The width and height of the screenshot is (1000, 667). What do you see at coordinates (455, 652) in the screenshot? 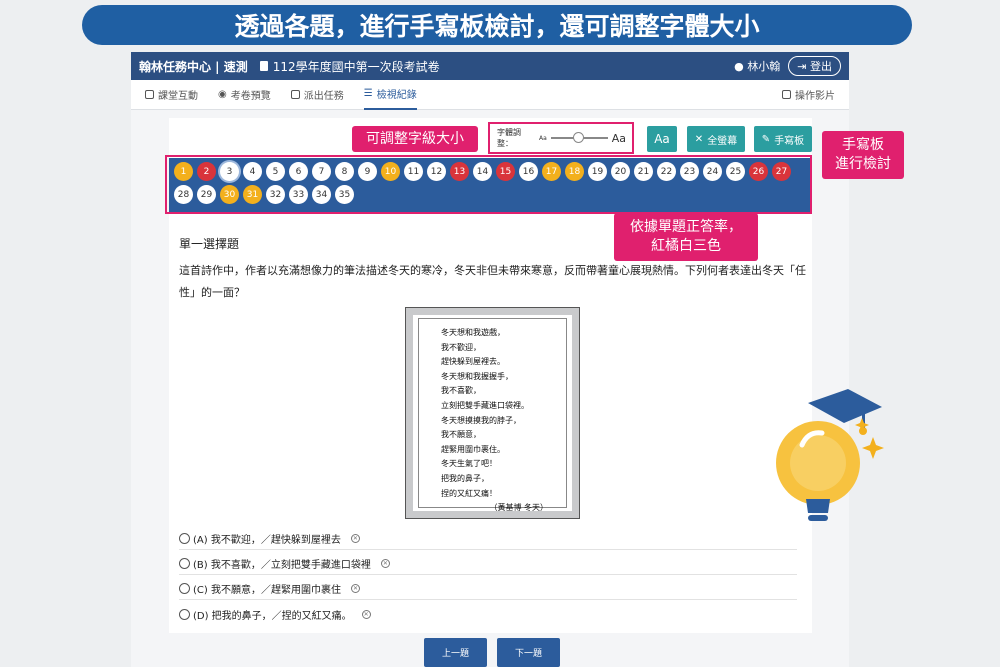
I see `prev-question-button: 上一題` at bounding box center [455, 652].